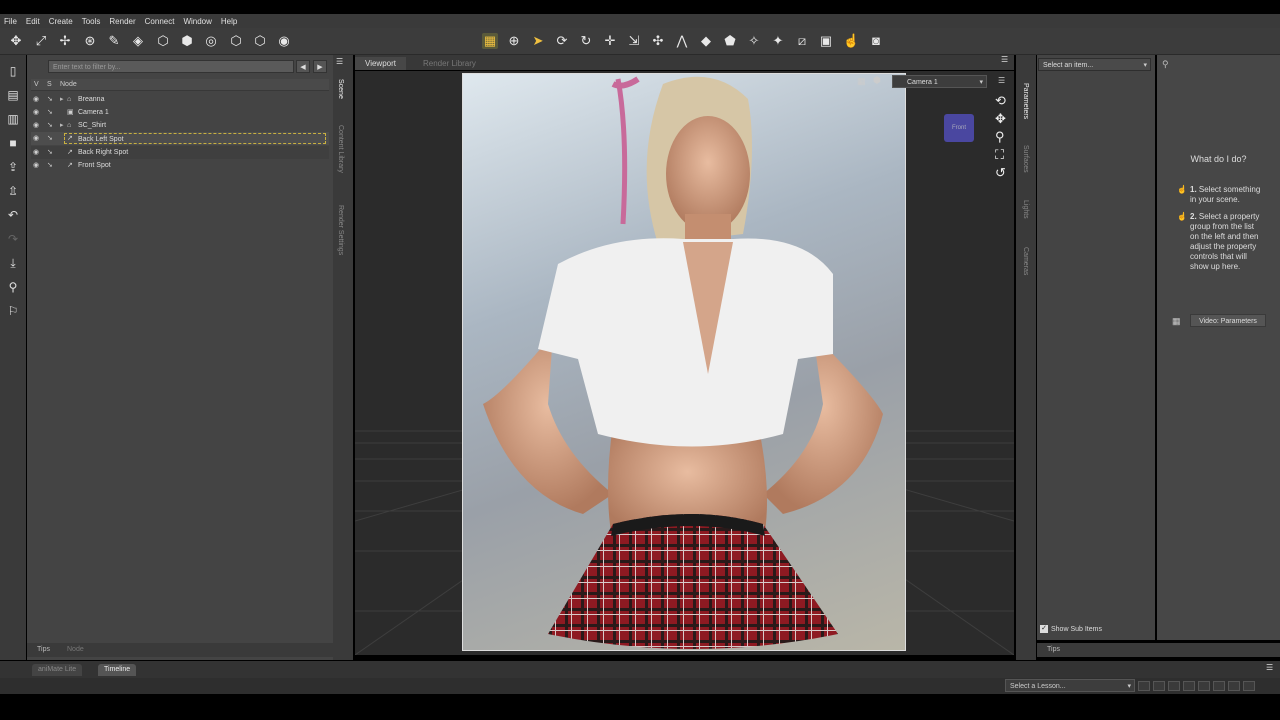 This screenshot has width=1280, height=720. I want to click on node-selection-icon: ✥, so click(16, 41).